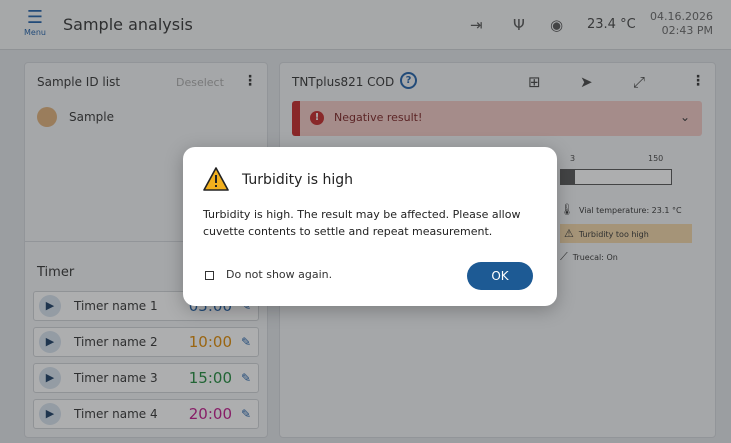 The image size is (731, 443). Describe the element at coordinates (209, 275) in the screenshot. I see `do-not-show-checkbox` at that location.